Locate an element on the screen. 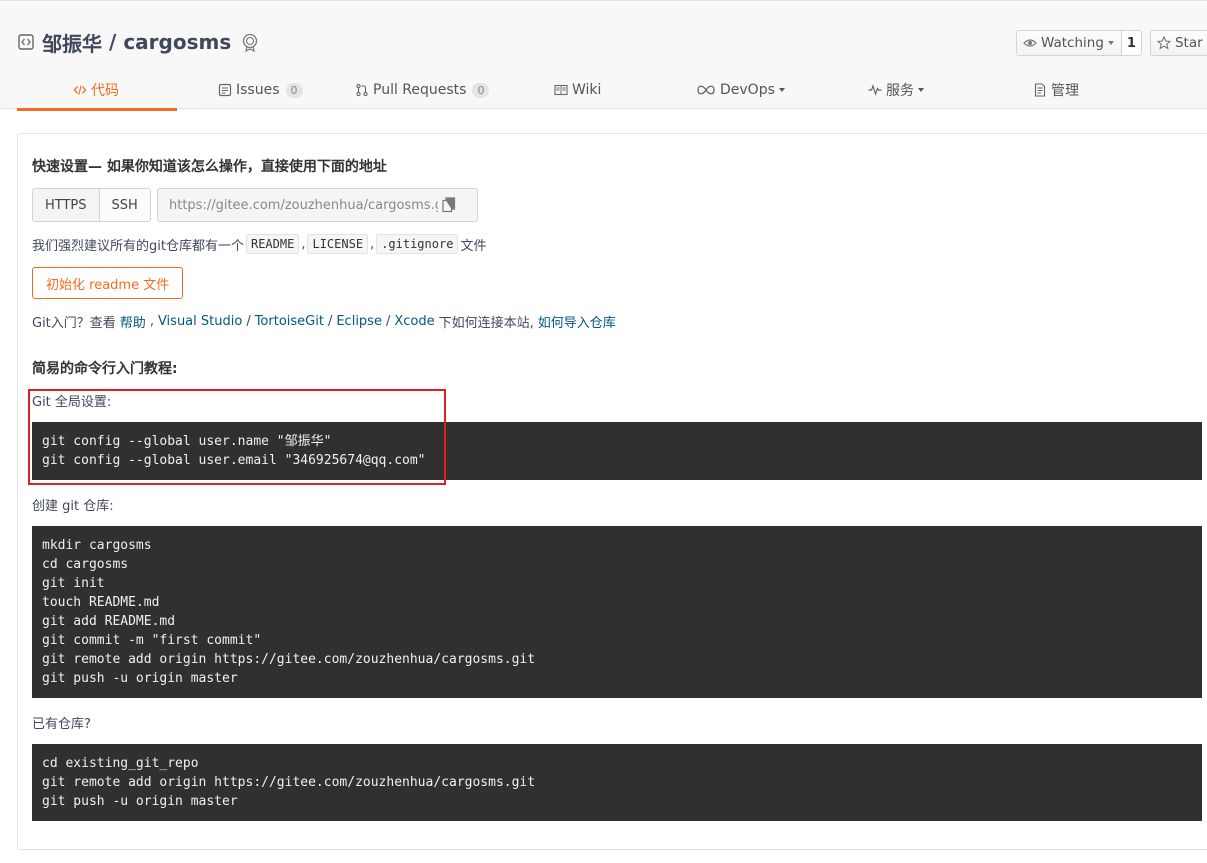  code-line: git init is located at coordinates (73, 583).